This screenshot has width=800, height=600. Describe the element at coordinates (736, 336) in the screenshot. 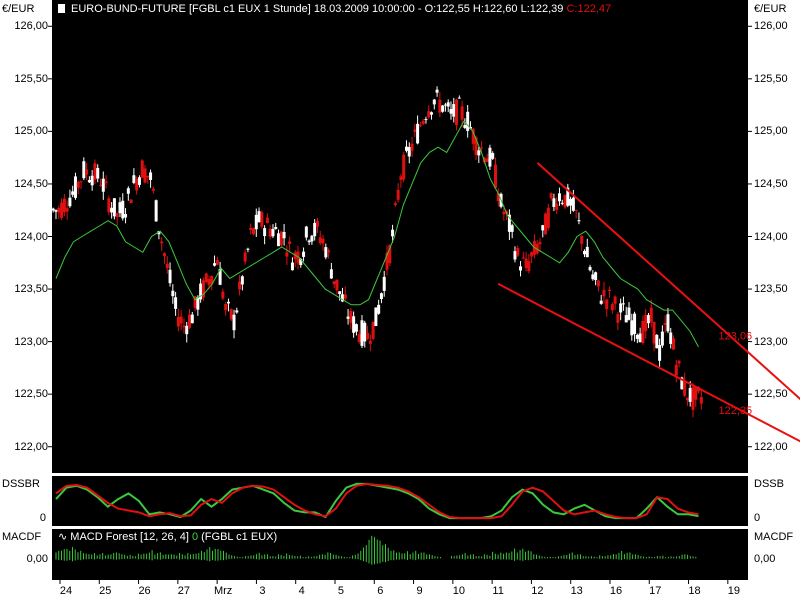

I see `price-annotation: 123,06` at that location.